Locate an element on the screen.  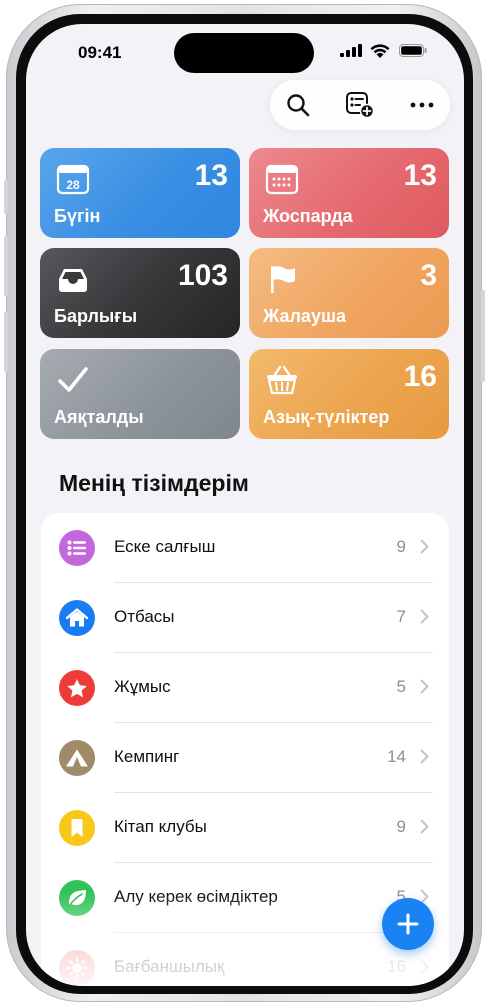
bookmark-icon is located at coordinates (77, 828).